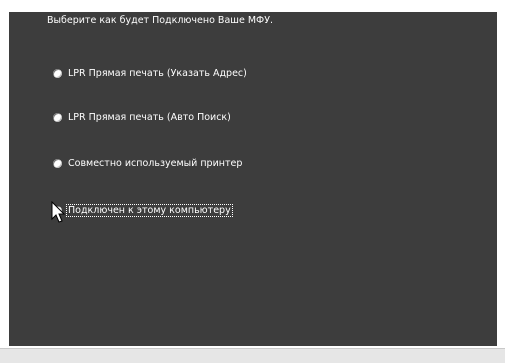 The image size is (505, 363). Describe the element at coordinates (149, 117) in the screenshot. I see `option-label: LPR Прямая печать (Авто Поиск)` at that location.